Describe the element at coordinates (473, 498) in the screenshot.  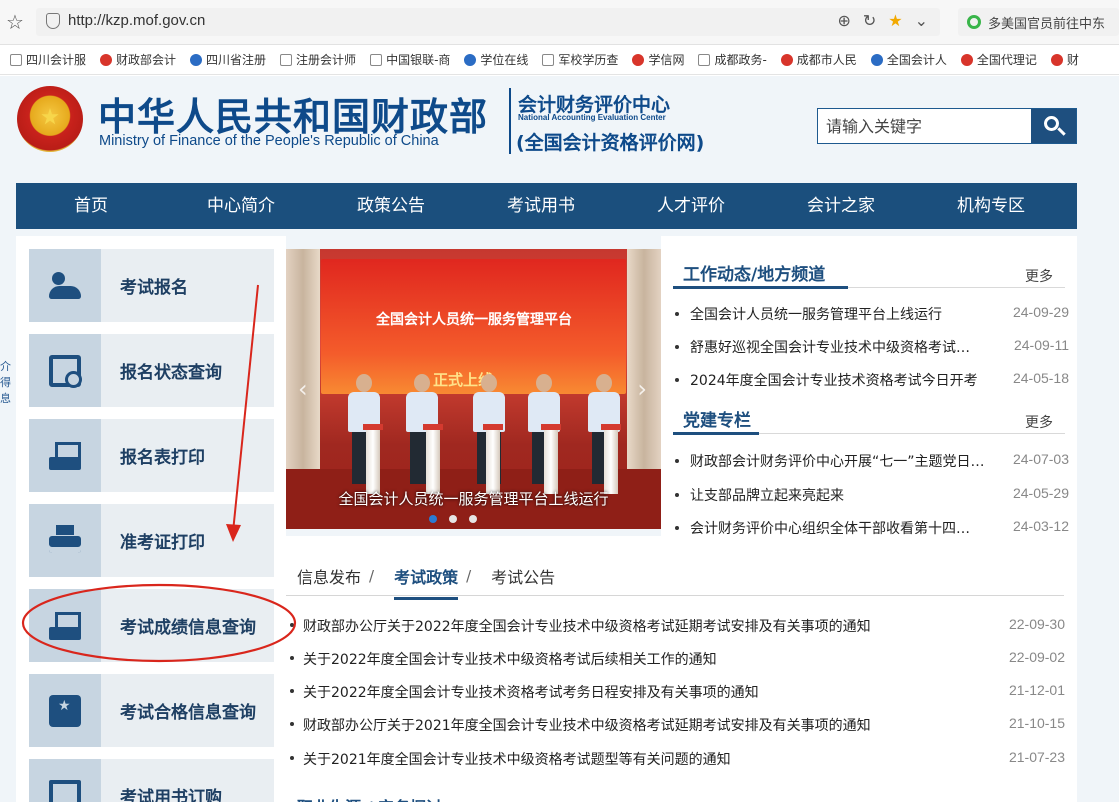
I see `slider-caption: 全国会计人员统一服务管理平台上线运行` at that location.